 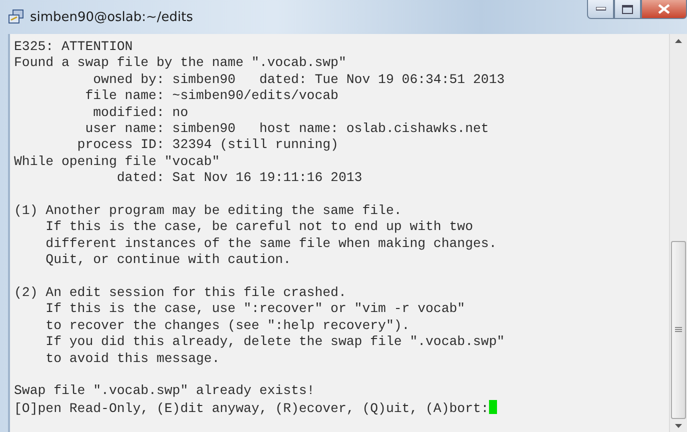 What do you see at coordinates (180, 63) in the screenshot?
I see `terminal-line: Found a swap file by the name ".vocab.swp"` at bounding box center [180, 63].